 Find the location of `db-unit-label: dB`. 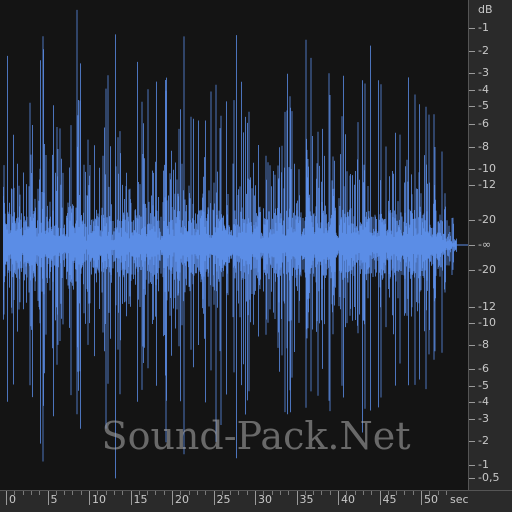

db-unit-label: dB is located at coordinates (485, 9).